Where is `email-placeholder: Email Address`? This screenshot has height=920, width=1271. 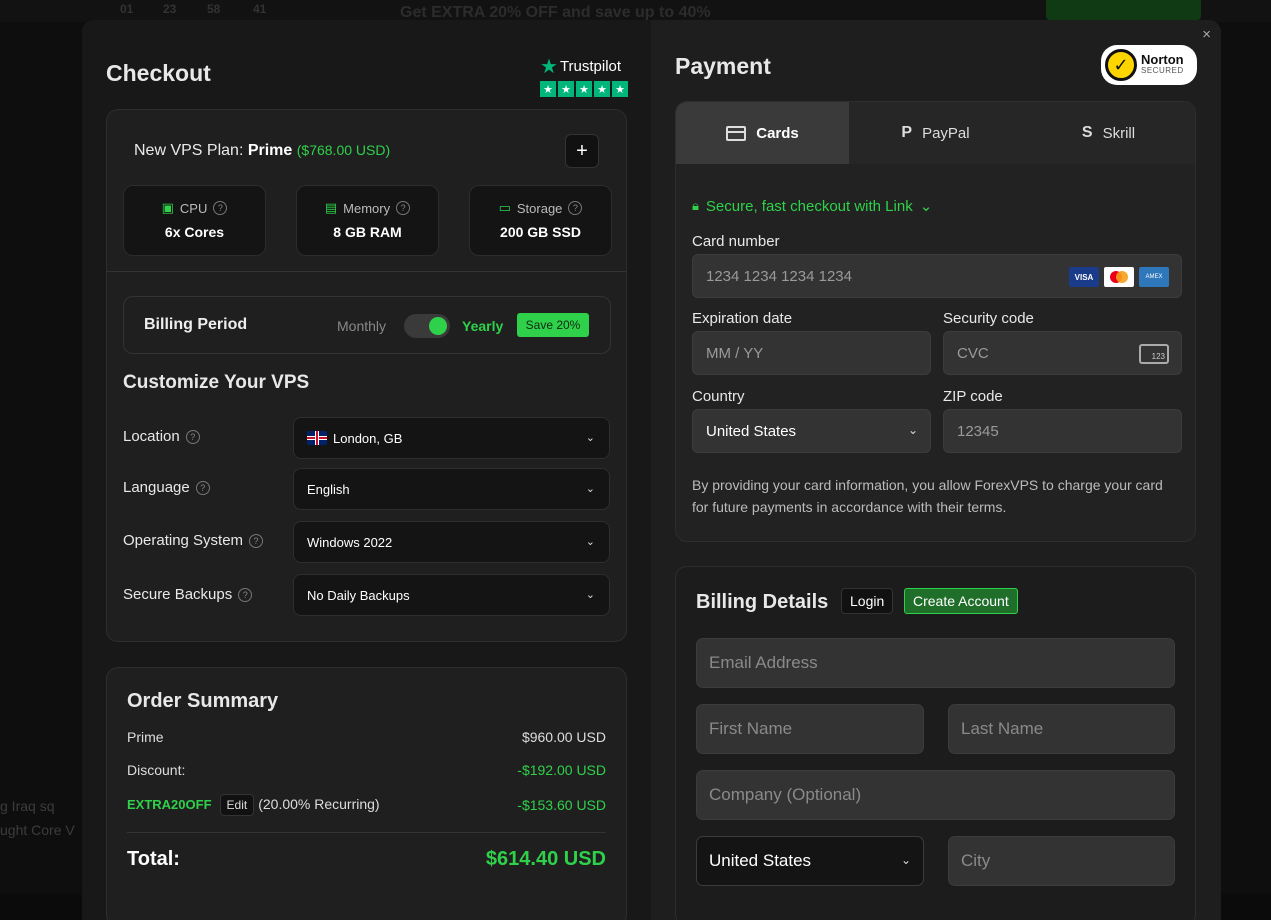
email-placeholder: Email Address is located at coordinates (763, 663).